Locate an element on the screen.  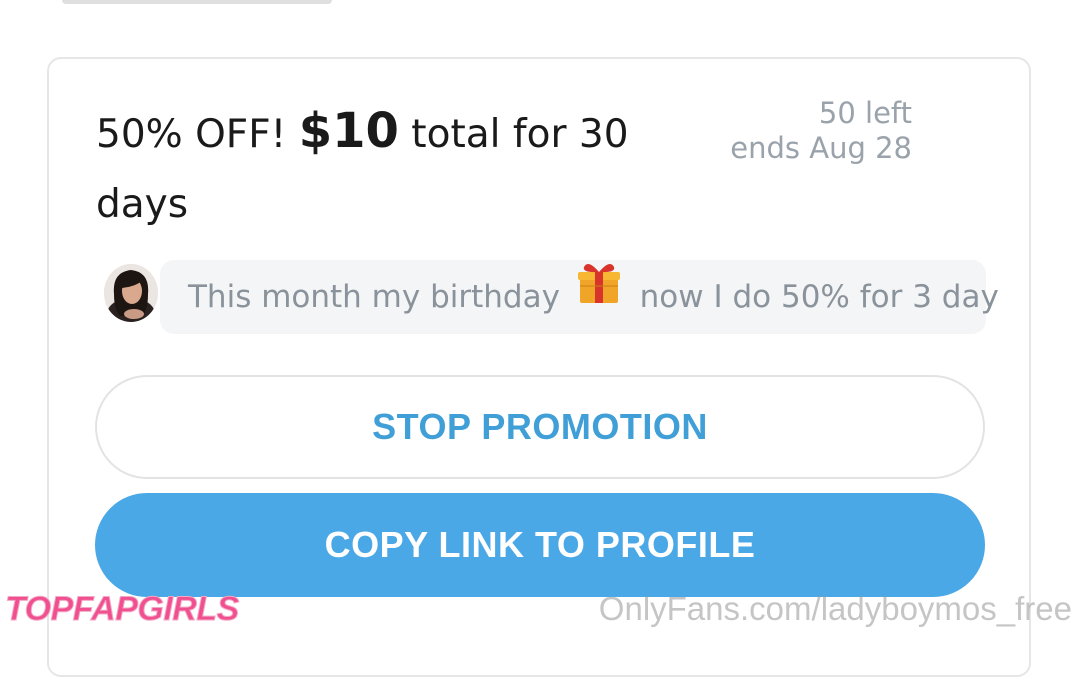
message-text-part1: This month my birthday is located at coordinates (374, 297).